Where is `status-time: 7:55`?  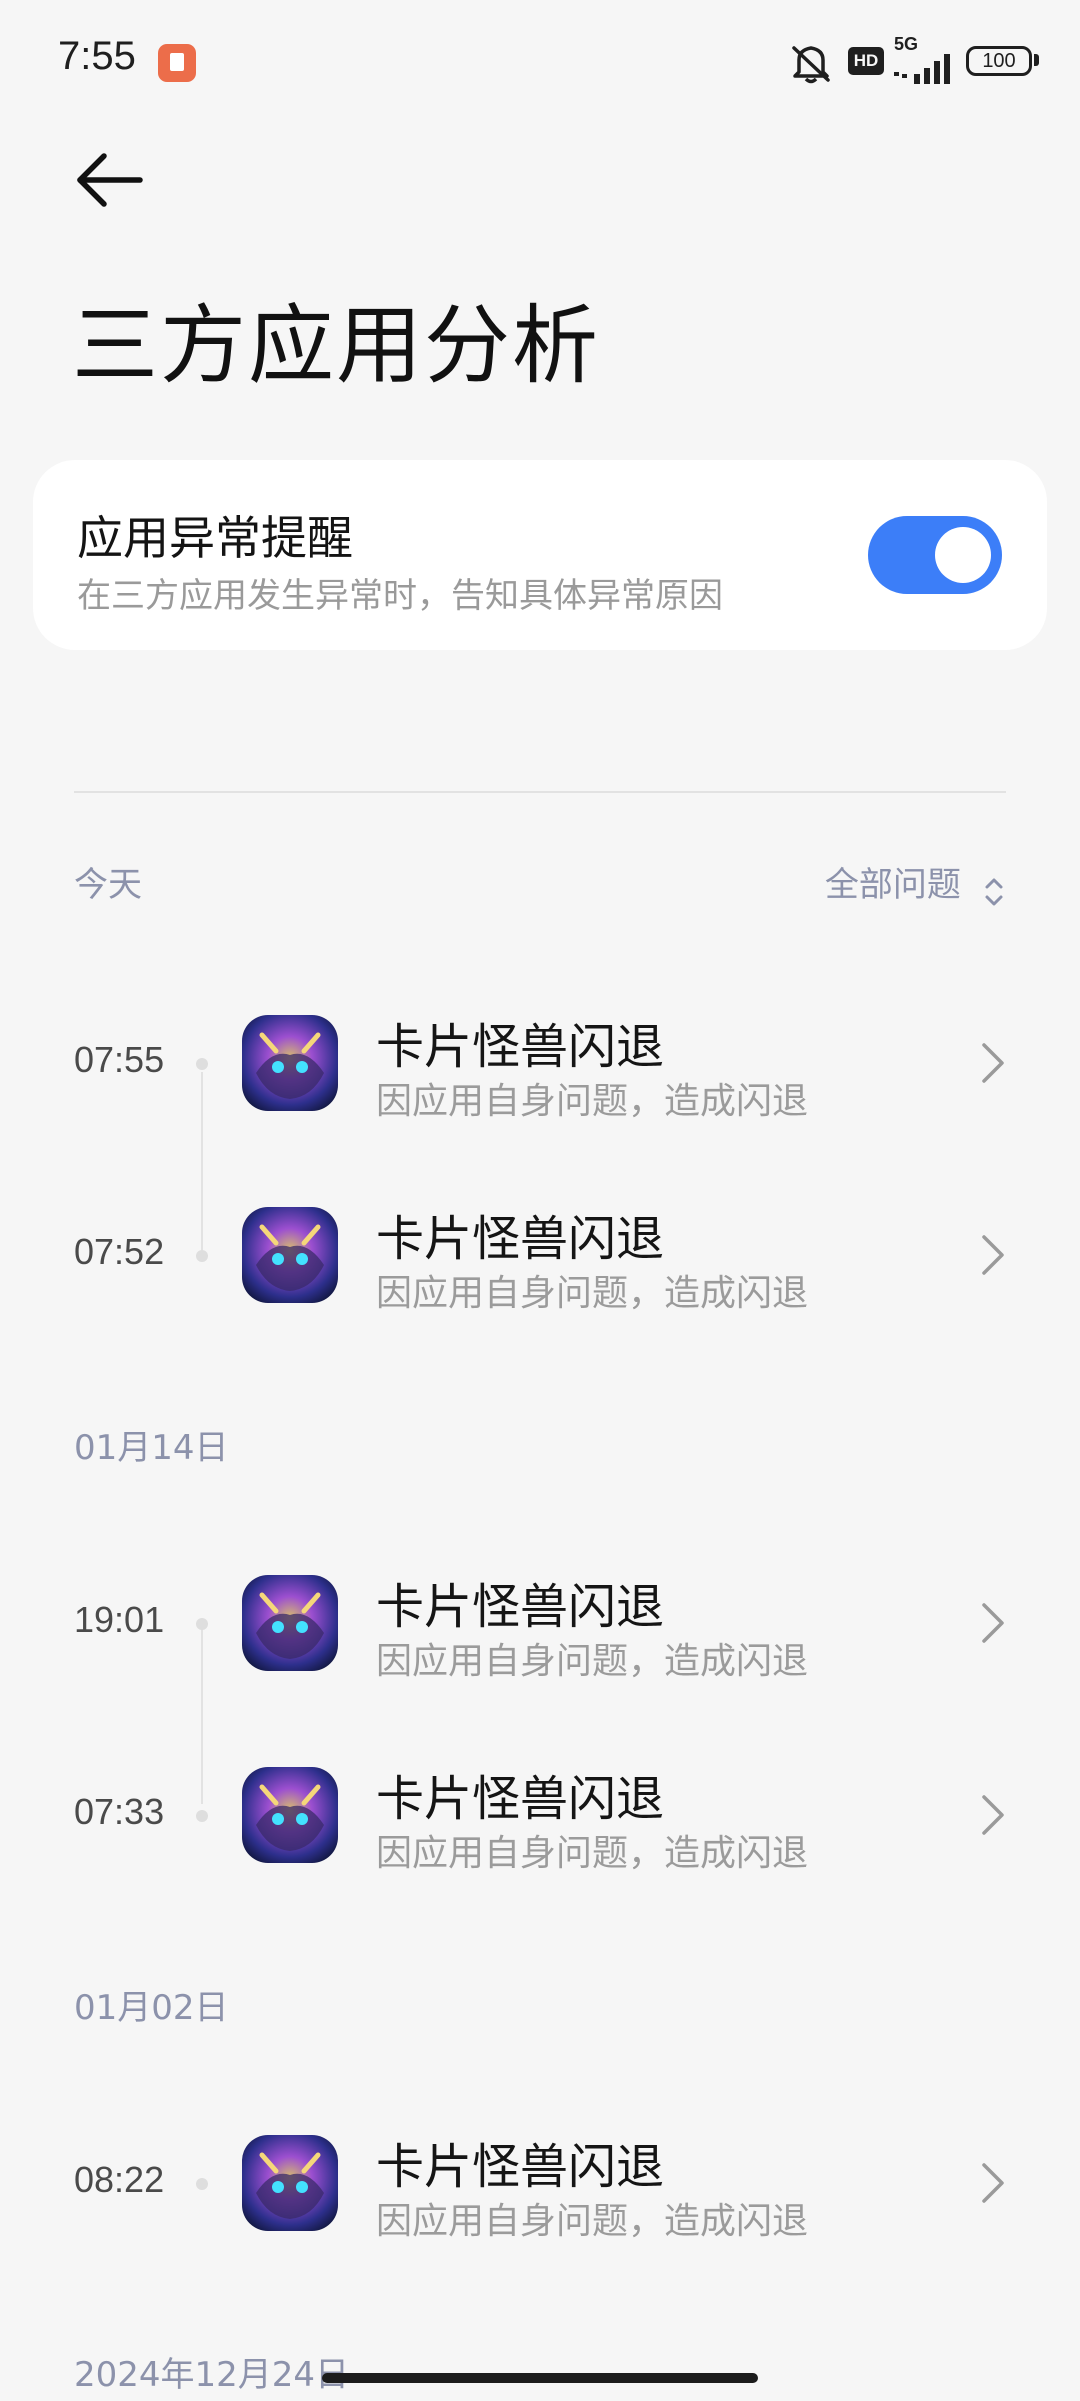 status-time: 7:55 is located at coordinates (97, 56).